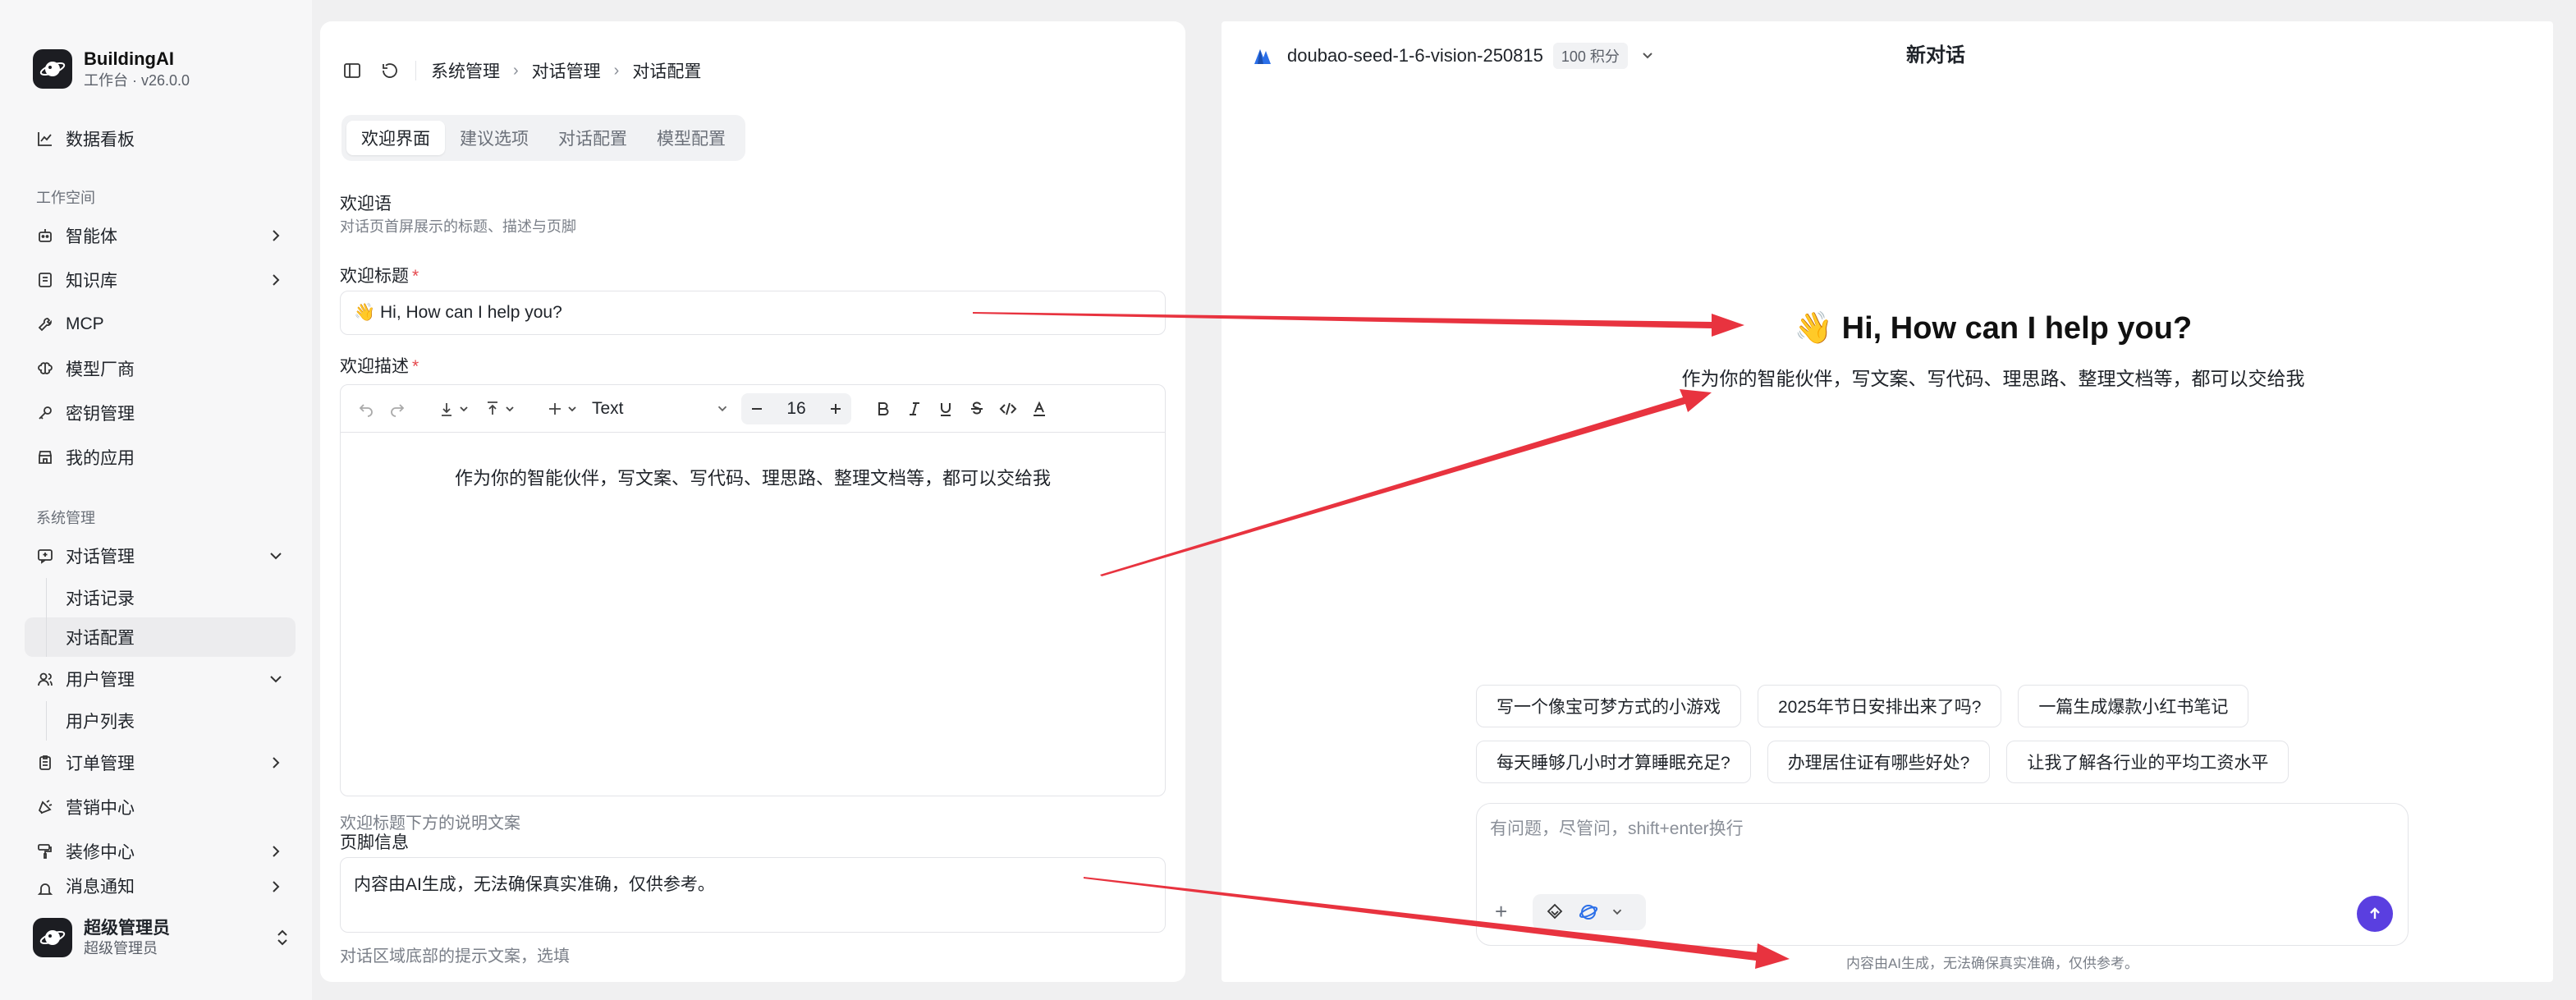 The height and width of the screenshot is (1000, 2576). Describe the element at coordinates (884, 408) in the screenshot. I see `bold-icon` at that location.